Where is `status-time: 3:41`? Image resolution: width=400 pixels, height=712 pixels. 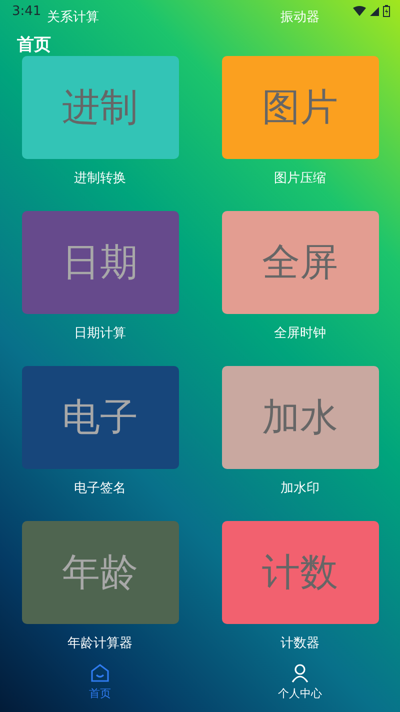 status-time: 3:41 is located at coordinates (27, 11).